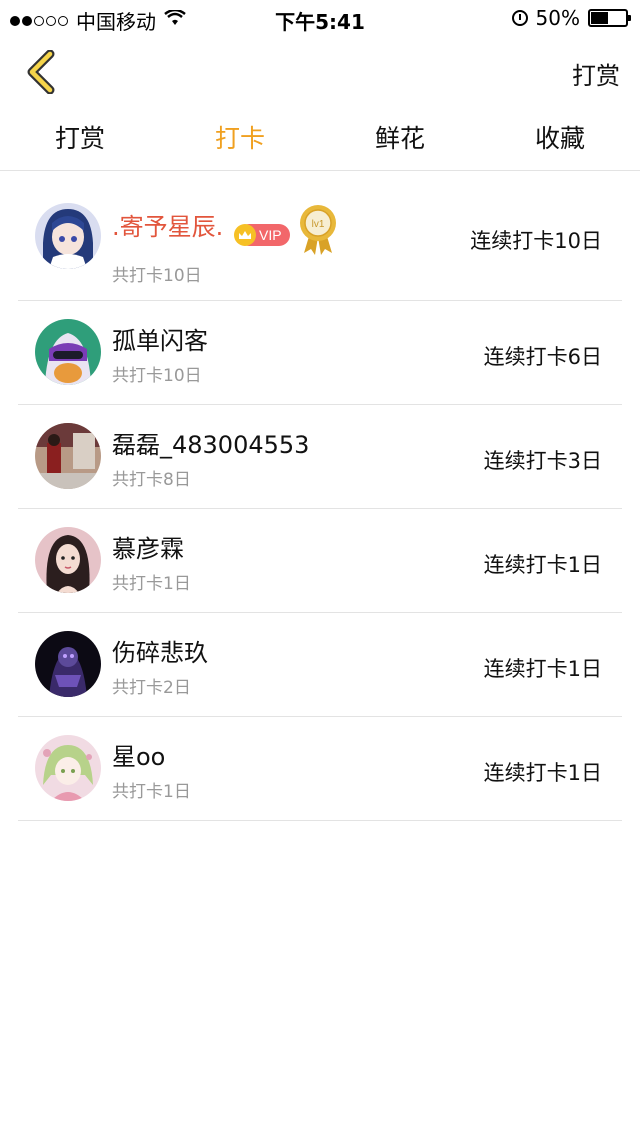 The width and height of the screenshot is (640, 1139). What do you see at coordinates (320, 665) in the screenshot?
I see `list-item: 伤碎悲玖 共打卡2日 连续打卡1日` at bounding box center [320, 665].